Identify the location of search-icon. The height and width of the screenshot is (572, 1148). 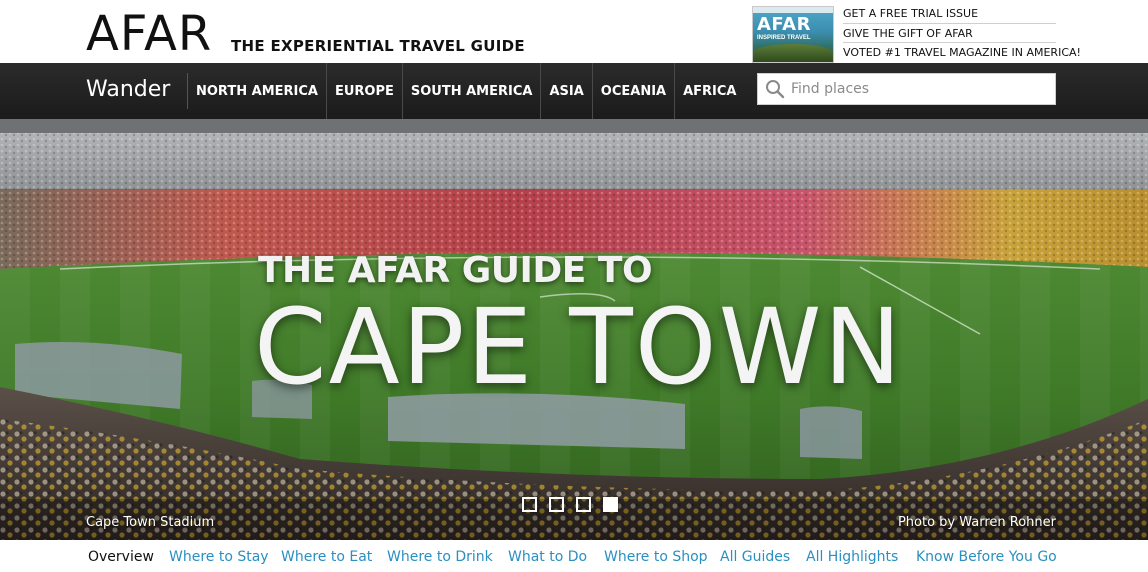
(775, 89).